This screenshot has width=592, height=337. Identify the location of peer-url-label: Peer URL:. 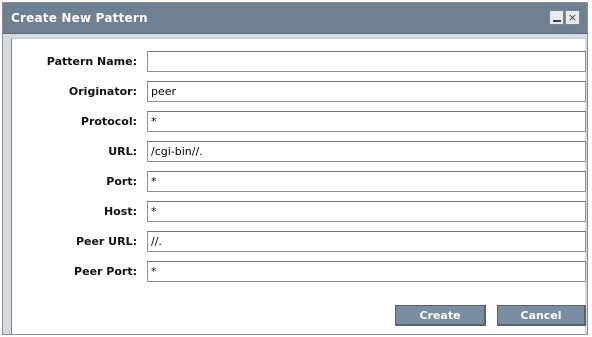
(106, 241).